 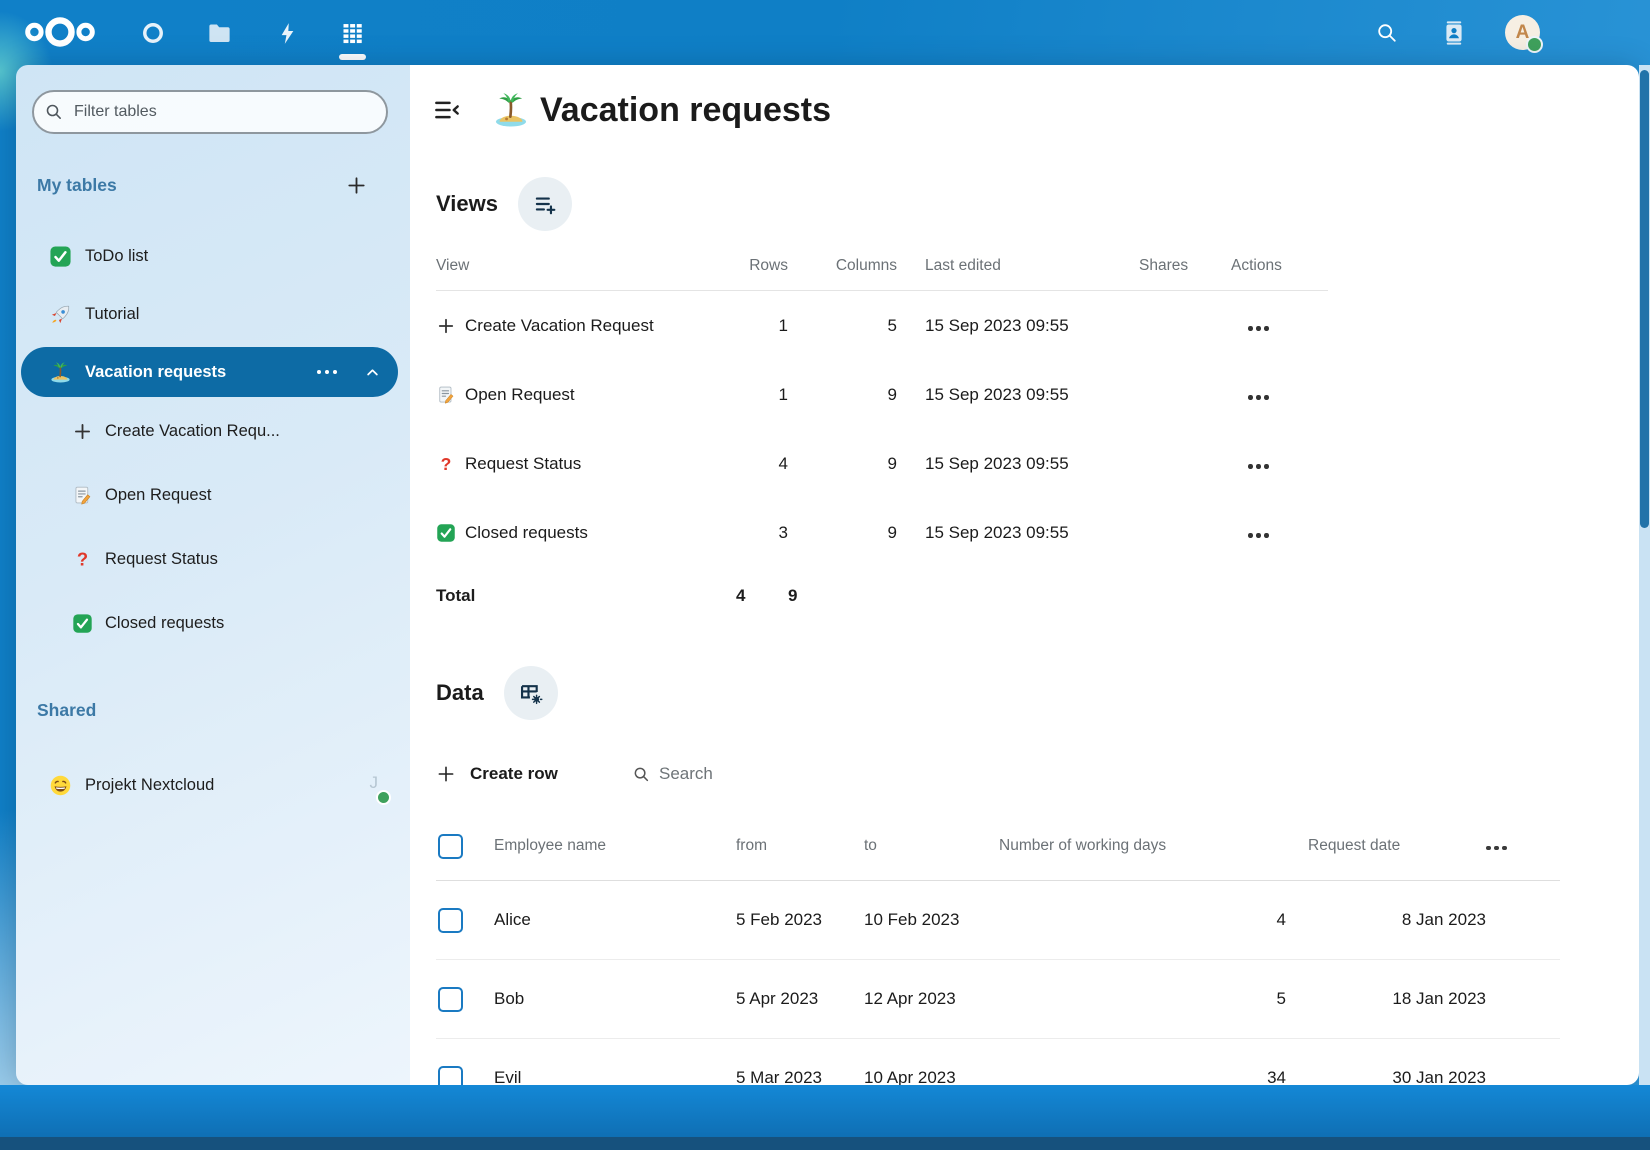 What do you see at coordinates (326, 372) in the screenshot?
I see `table-actions-button` at bounding box center [326, 372].